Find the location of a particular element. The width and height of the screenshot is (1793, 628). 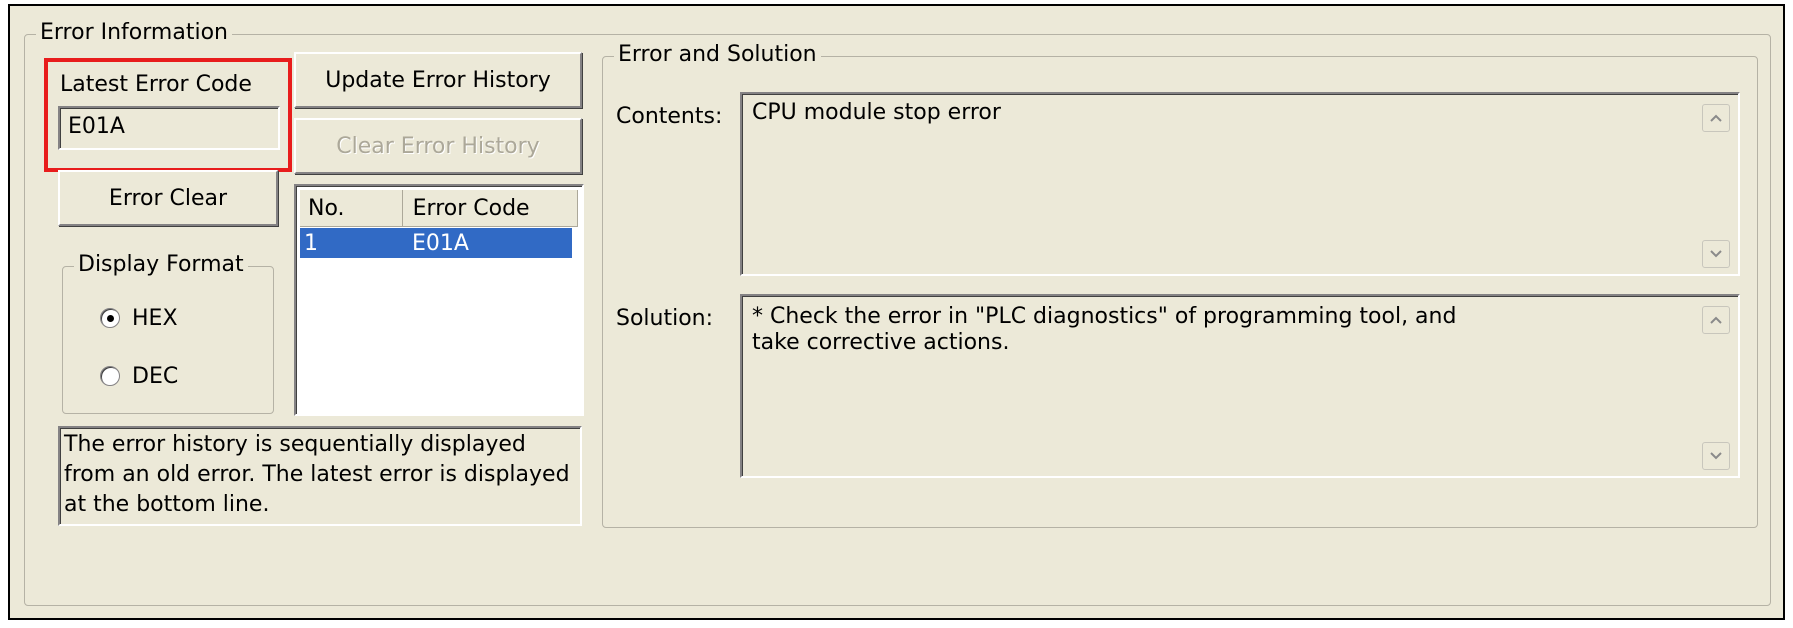

hex-radio is located at coordinates (110, 318).